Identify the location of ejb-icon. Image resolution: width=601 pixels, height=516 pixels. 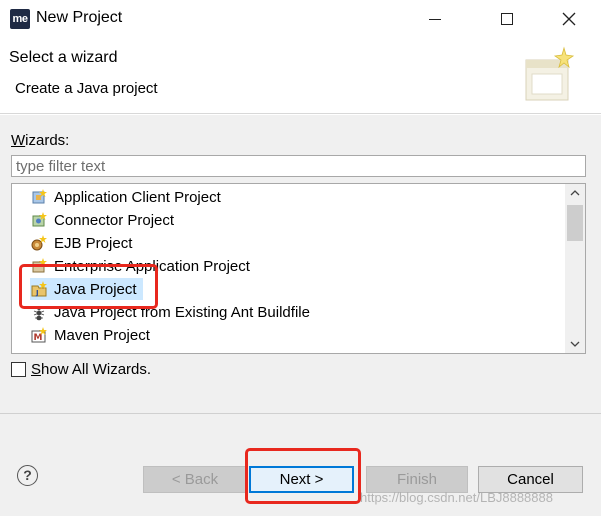
(39, 243).